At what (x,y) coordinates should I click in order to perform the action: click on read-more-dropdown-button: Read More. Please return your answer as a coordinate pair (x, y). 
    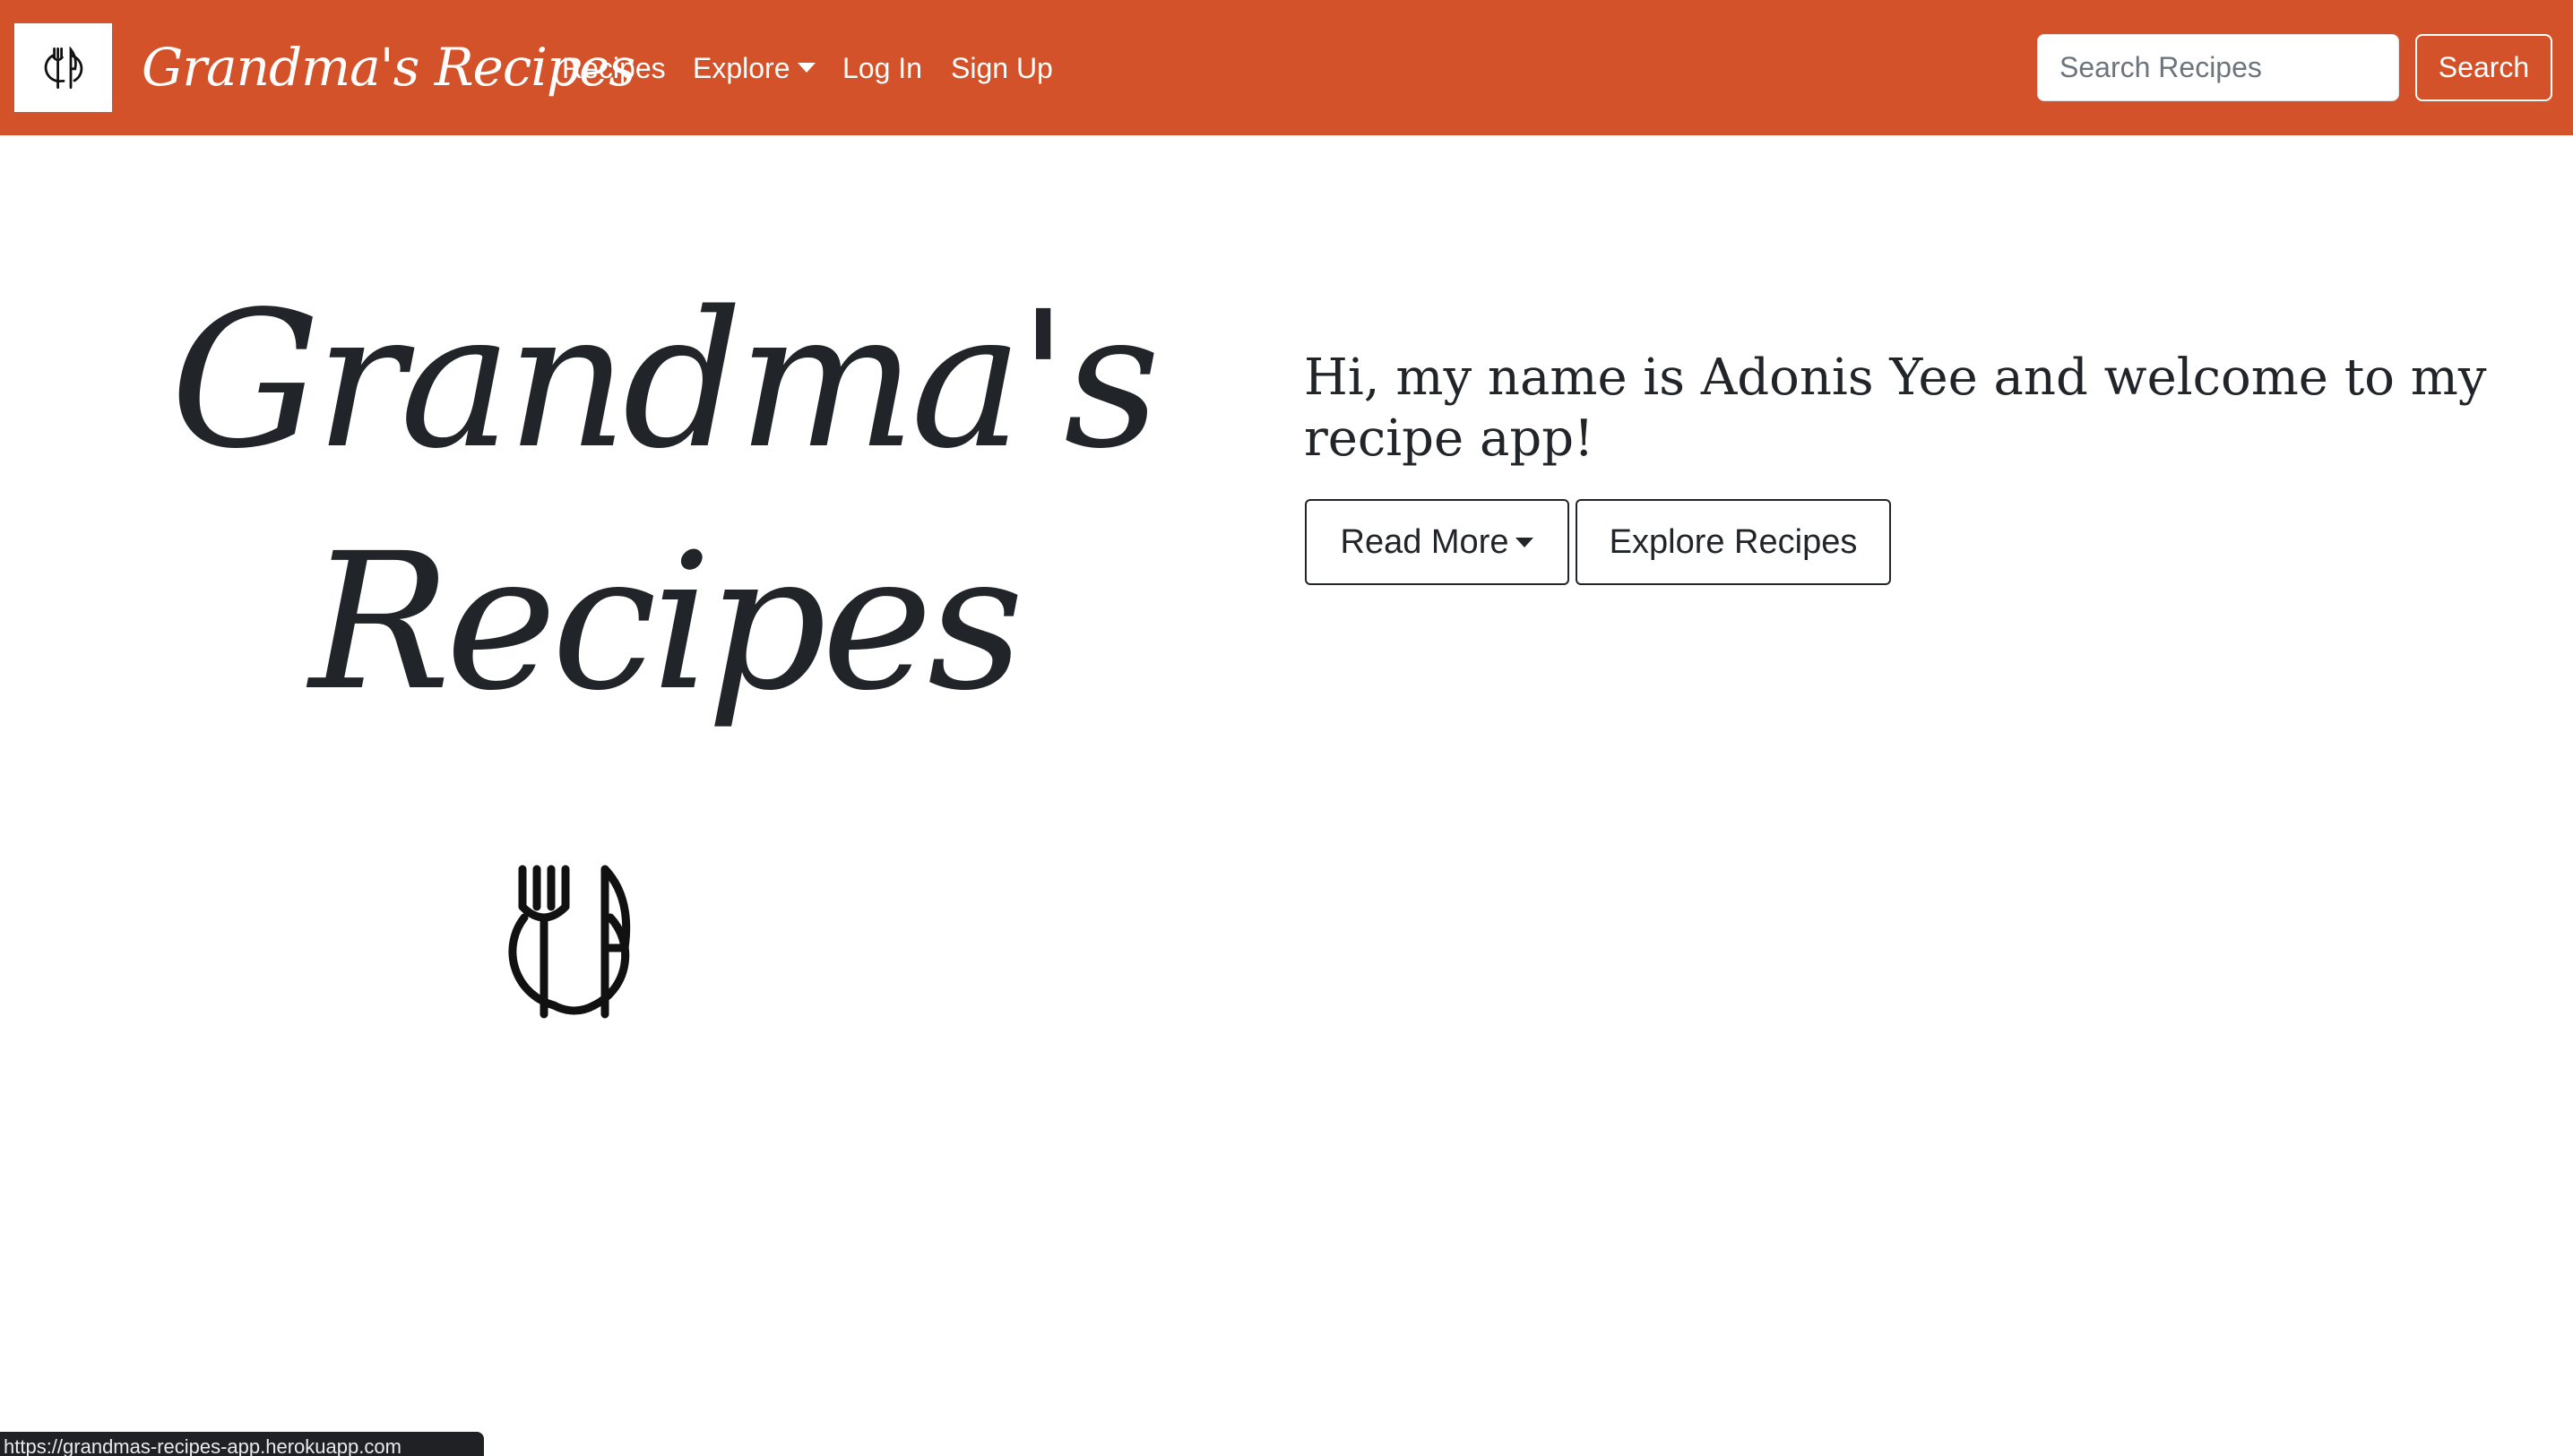
    Looking at the image, I should click on (1437, 542).